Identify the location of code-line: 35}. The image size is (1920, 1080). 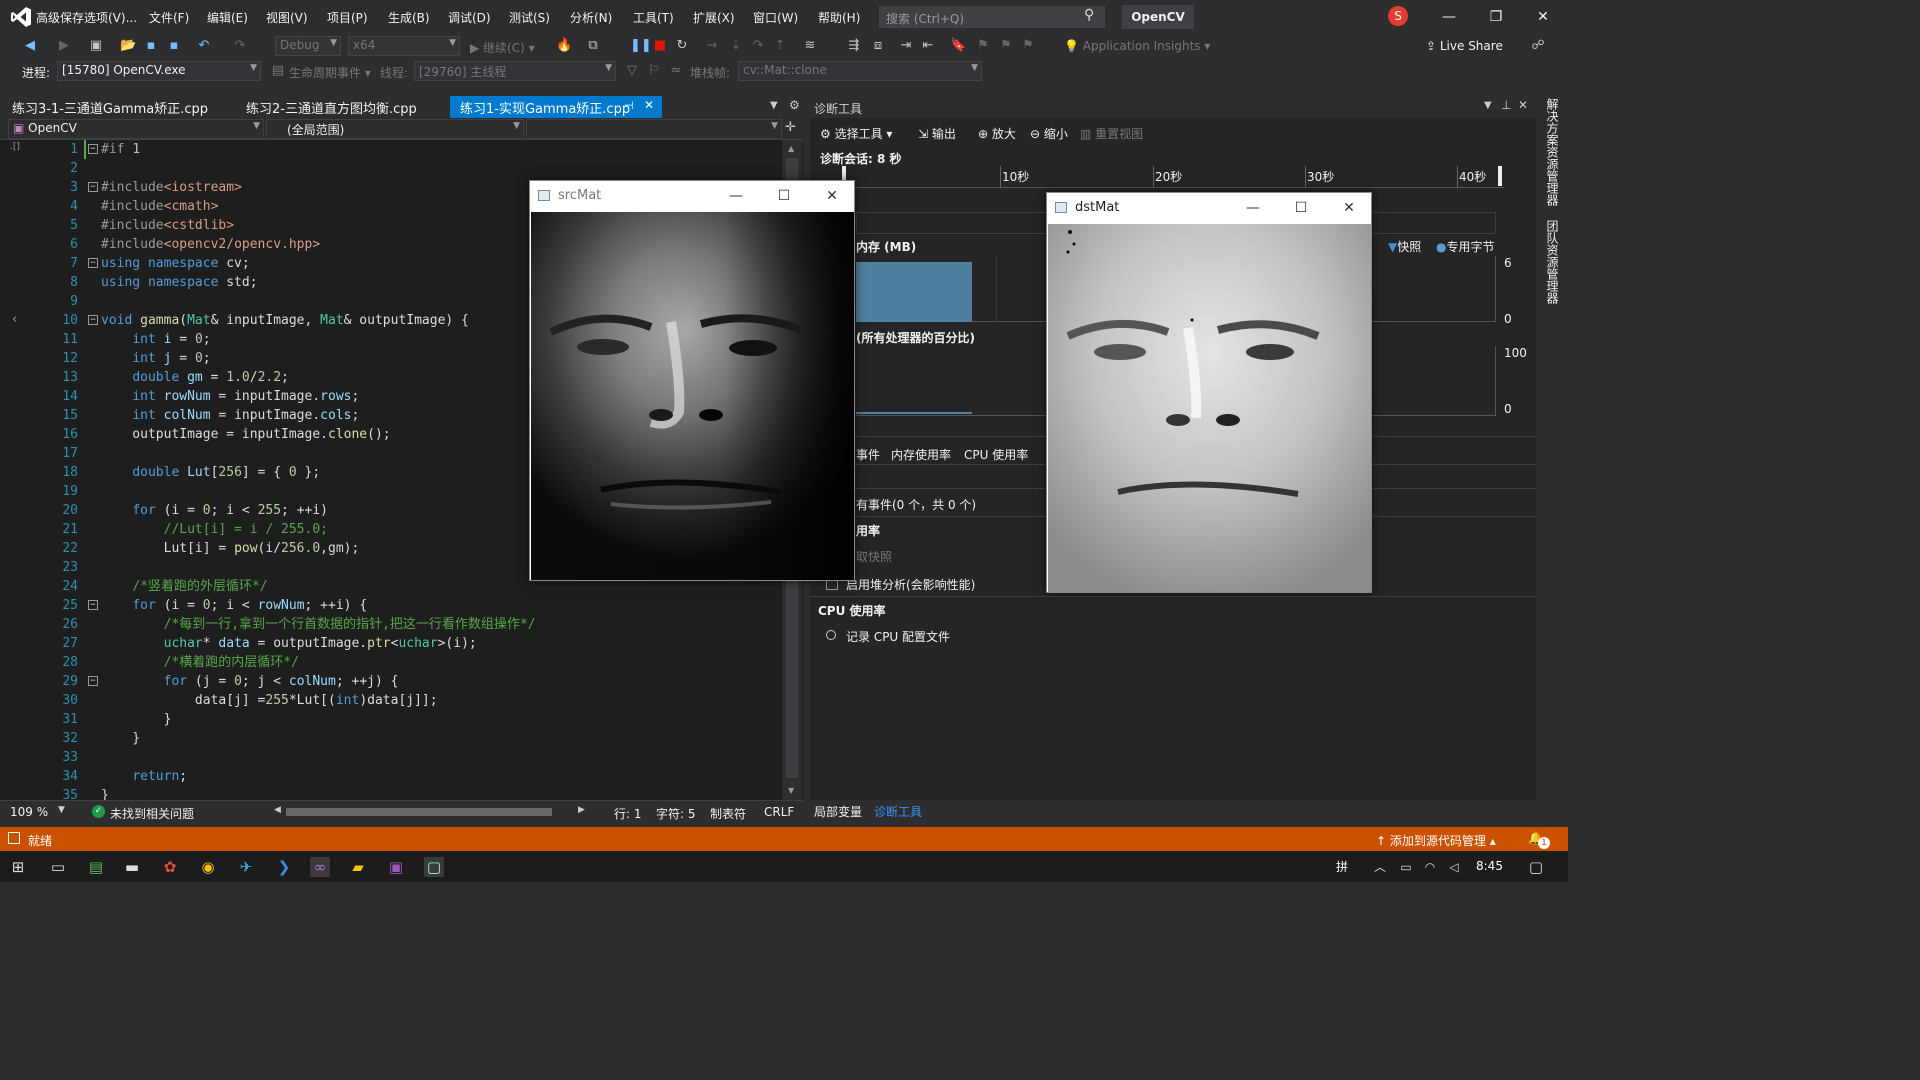
(390, 793).